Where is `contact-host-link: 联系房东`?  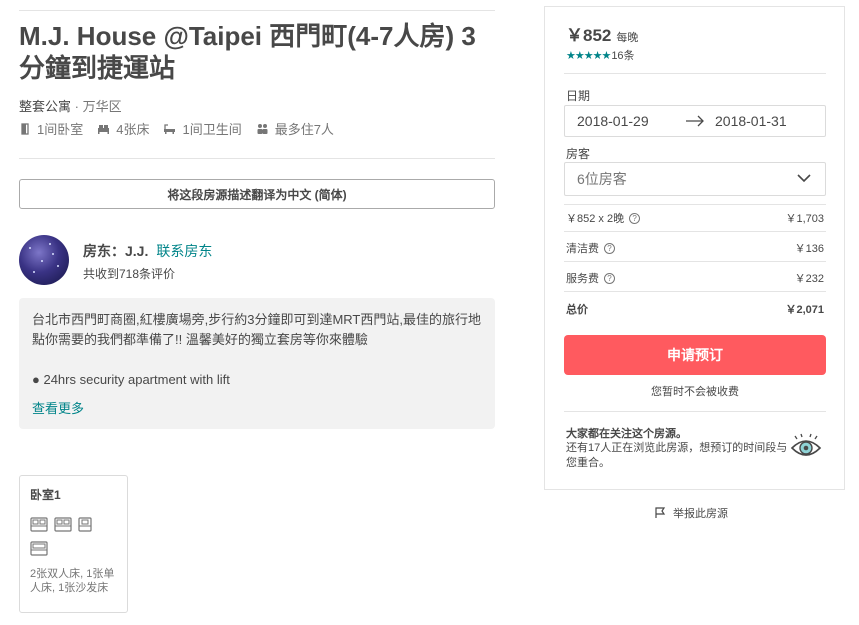 contact-host-link: 联系房东 is located at coordinates (184, 251).